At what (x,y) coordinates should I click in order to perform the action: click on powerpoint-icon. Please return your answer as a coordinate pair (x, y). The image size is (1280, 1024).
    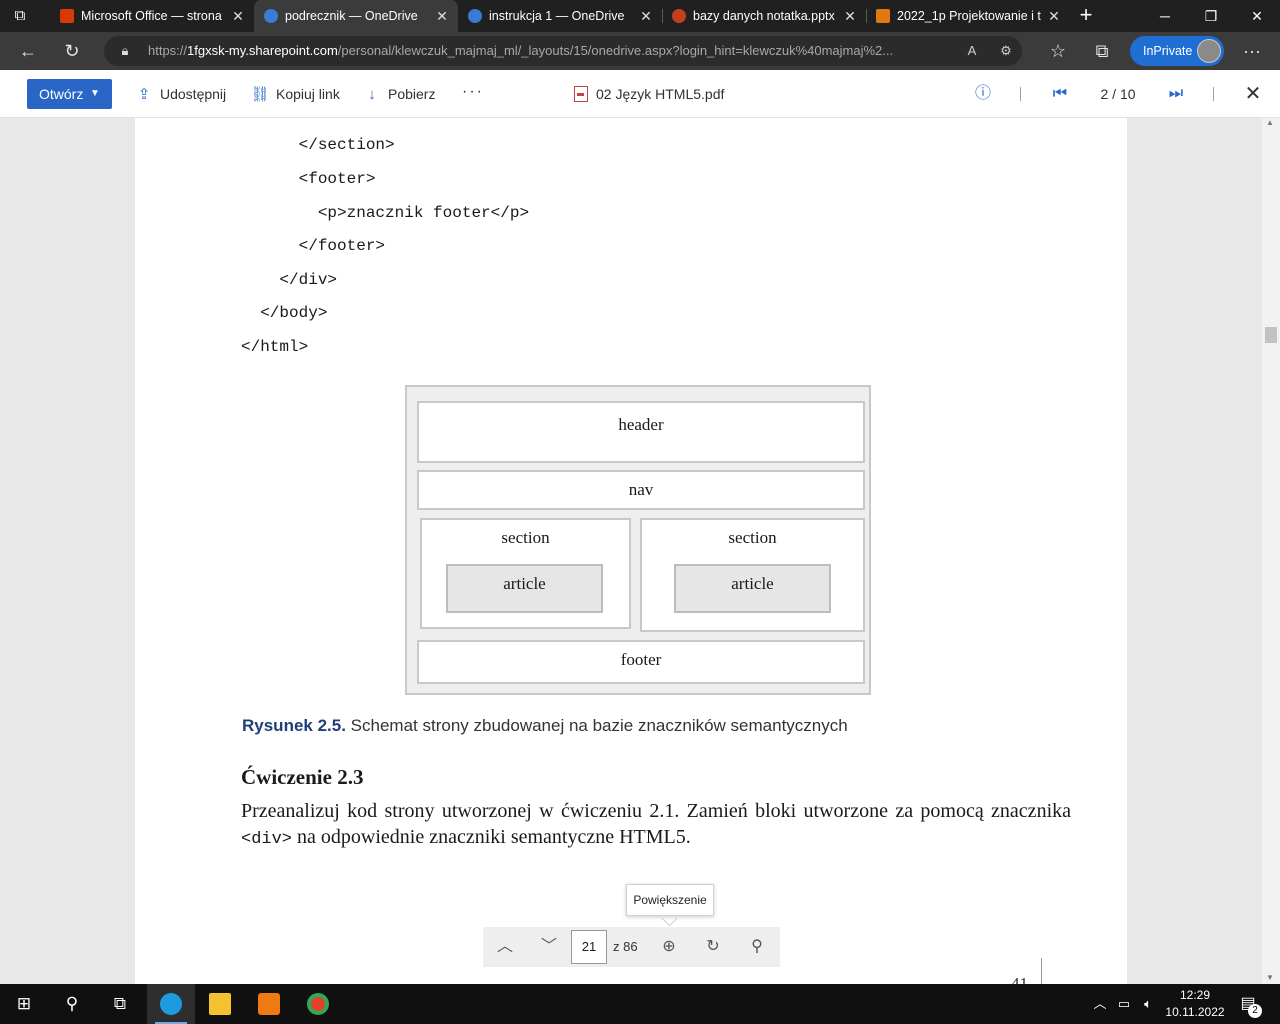
    Looking at the image, I should click on (679, 16).